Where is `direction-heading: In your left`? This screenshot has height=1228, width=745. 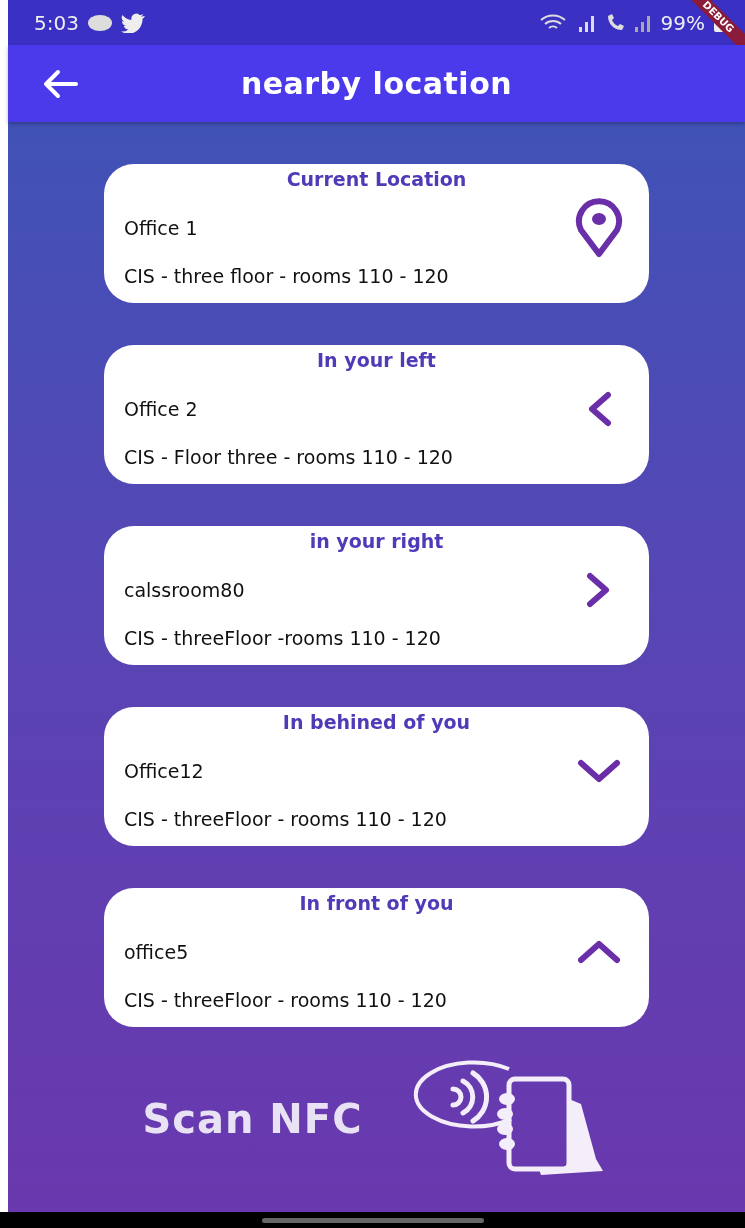
direction-heading: In your left is located at coordinates (376, 360).